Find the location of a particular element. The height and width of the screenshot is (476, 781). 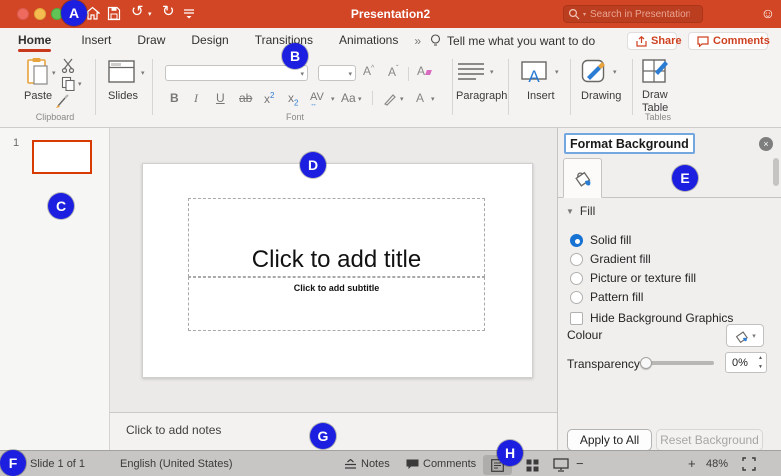

grow-font-button: A^ is located at coordinates (368, 71).